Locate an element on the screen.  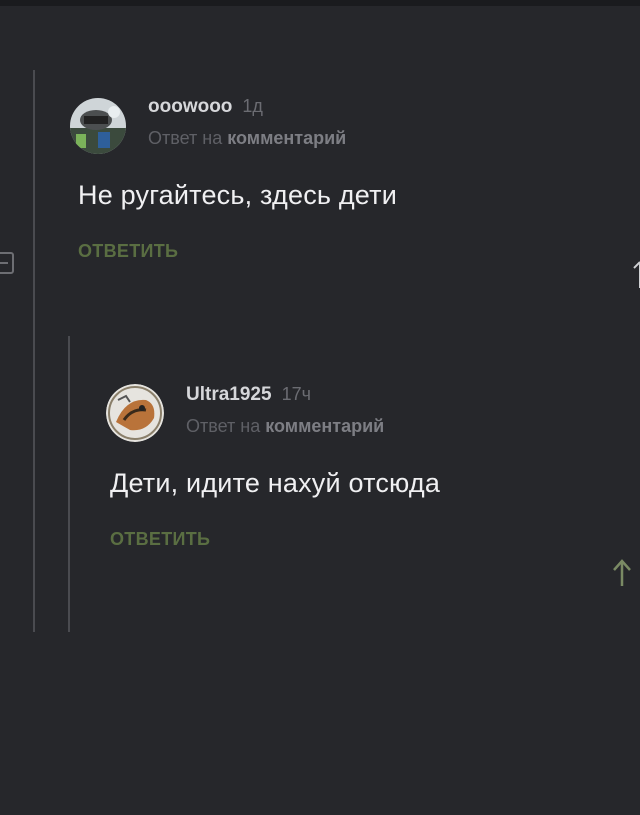
timestamp: 1д is located at coordinates (252, 106).